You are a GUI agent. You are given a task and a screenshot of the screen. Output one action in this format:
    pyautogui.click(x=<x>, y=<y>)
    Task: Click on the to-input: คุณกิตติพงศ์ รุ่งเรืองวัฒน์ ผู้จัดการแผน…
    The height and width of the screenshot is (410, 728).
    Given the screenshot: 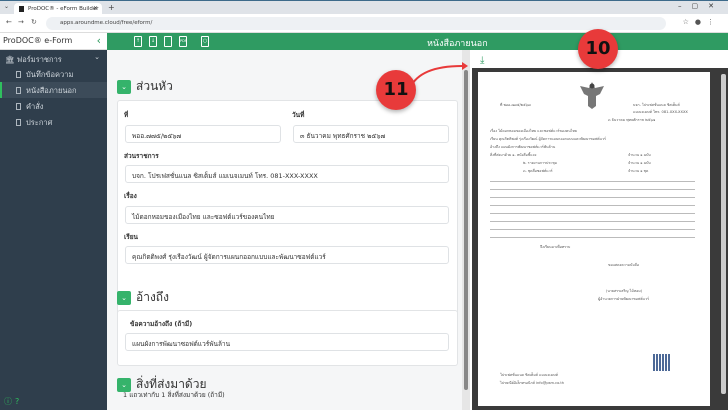 What is the action you would take?
    pyautogui.click(x=287, y=255)
    